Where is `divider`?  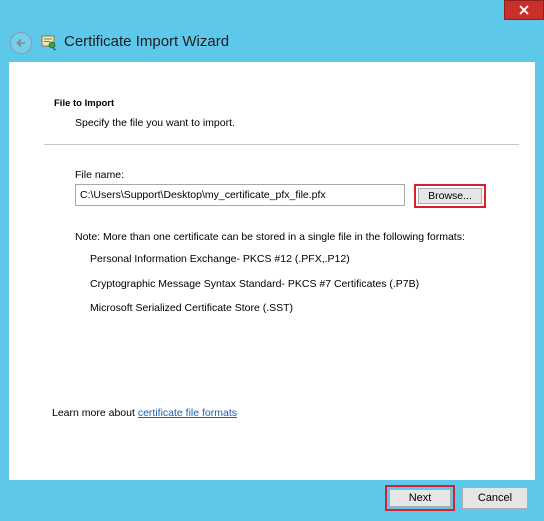 divider is located at coordinates (281, 144).